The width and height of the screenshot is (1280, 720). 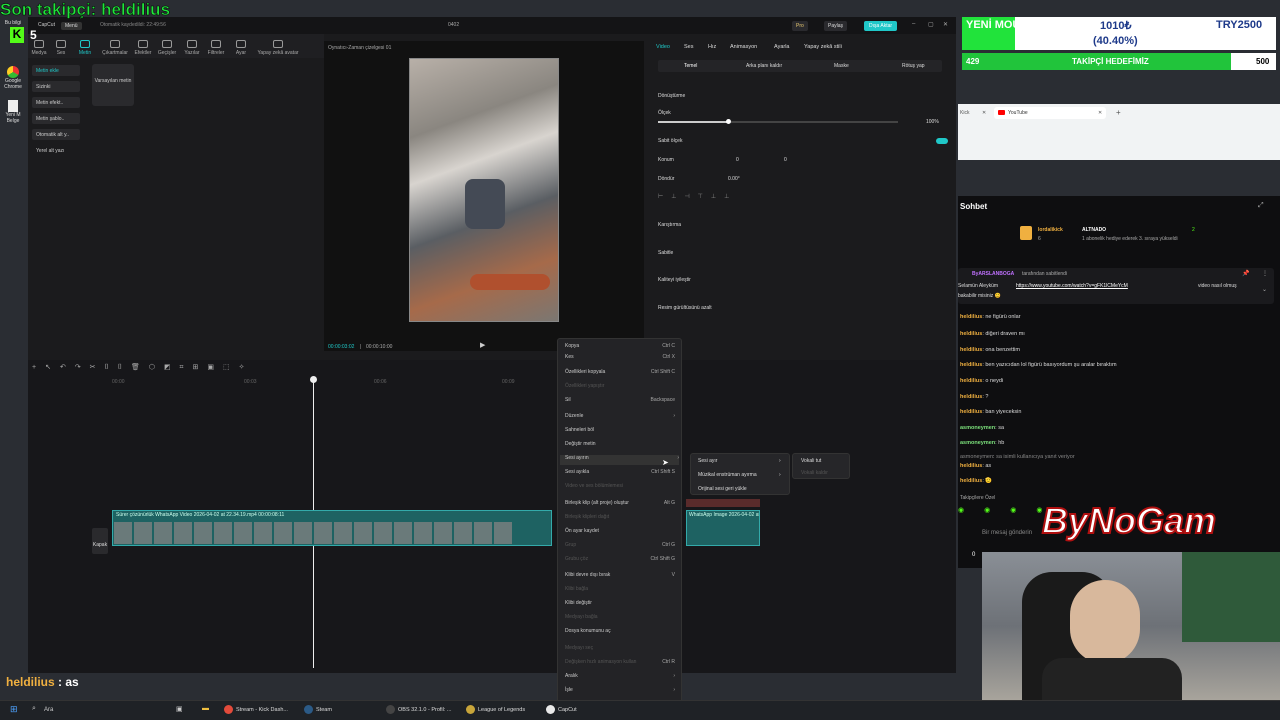 What do you see at coordinates (620, 547) in the screenshot?
I see `context-menu-item: Grup Ctrl G` at bounding box center [620, 547].